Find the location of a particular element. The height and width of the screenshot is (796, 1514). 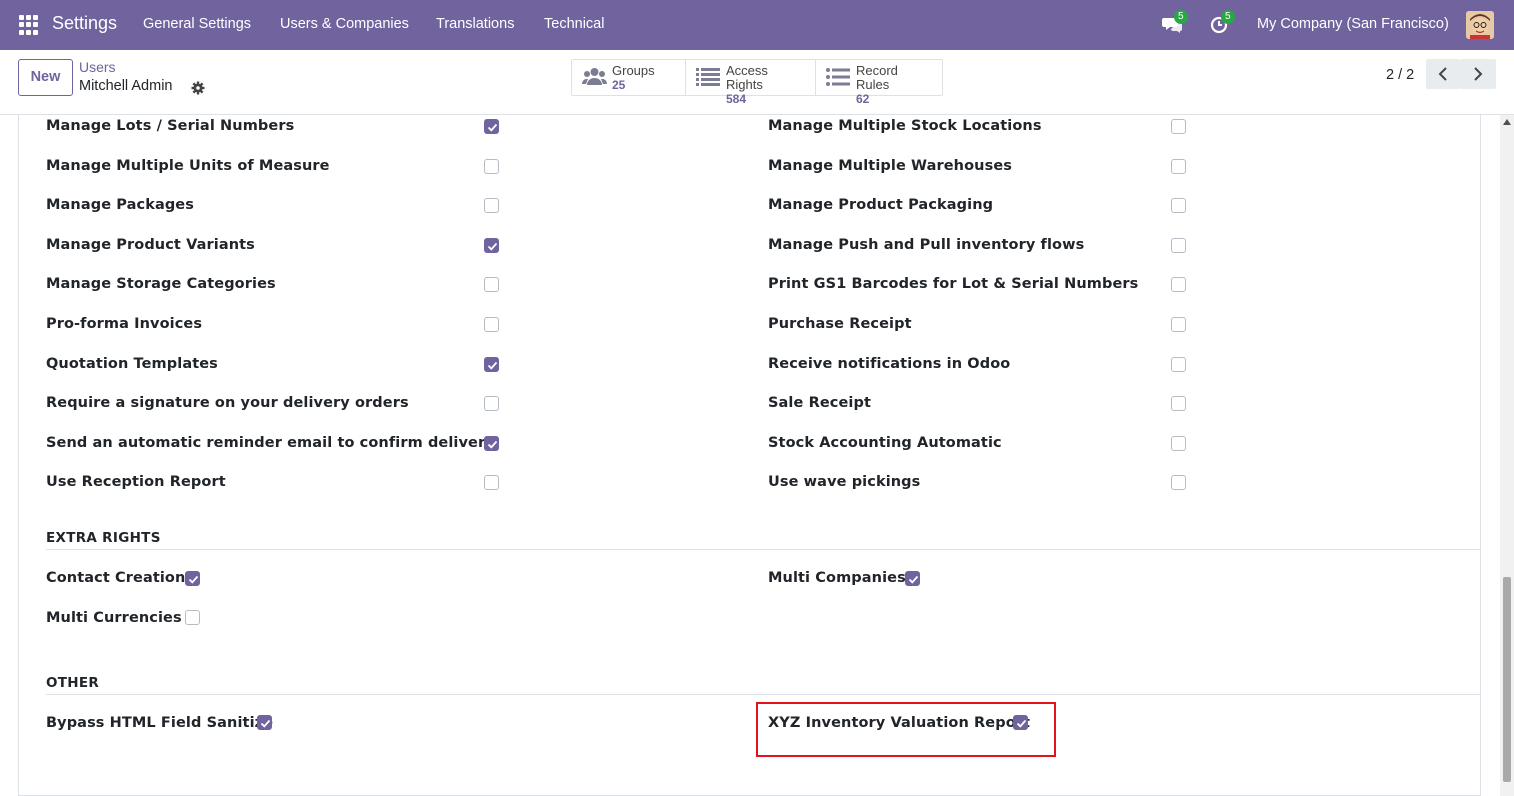

record-rules-smart-button: Record Rules 62 is located at coordinates (879, 83).